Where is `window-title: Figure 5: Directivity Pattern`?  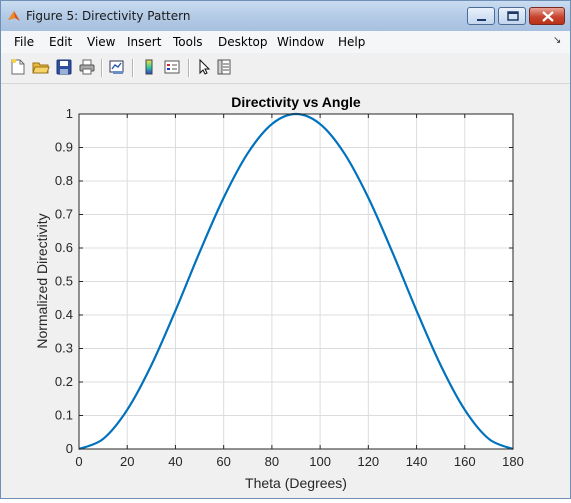 window-title: Figure 5: Directivity Pattern is located at coordinates (108, 16).